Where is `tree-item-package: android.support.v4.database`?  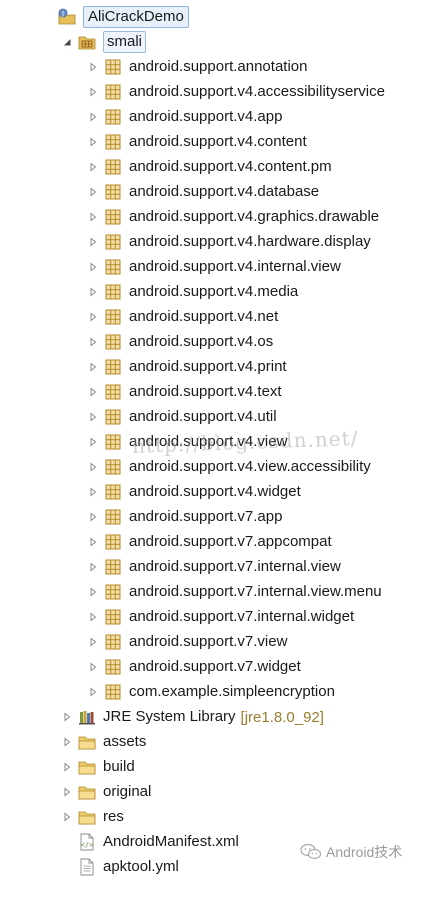
tree-item-package: android.support.v4.database is located at coordinates (203, 192).